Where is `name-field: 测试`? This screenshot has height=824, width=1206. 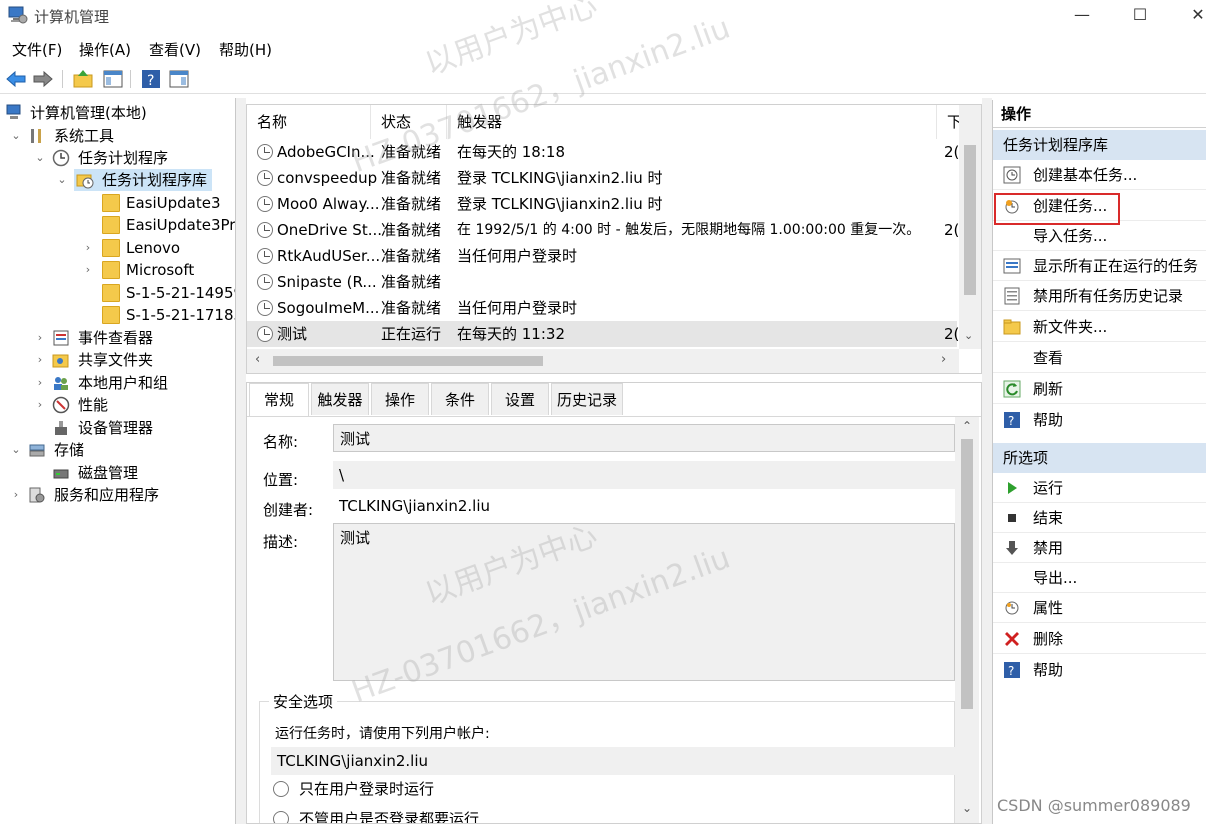 name-field: 测试 is located at coordinates (644, 438).